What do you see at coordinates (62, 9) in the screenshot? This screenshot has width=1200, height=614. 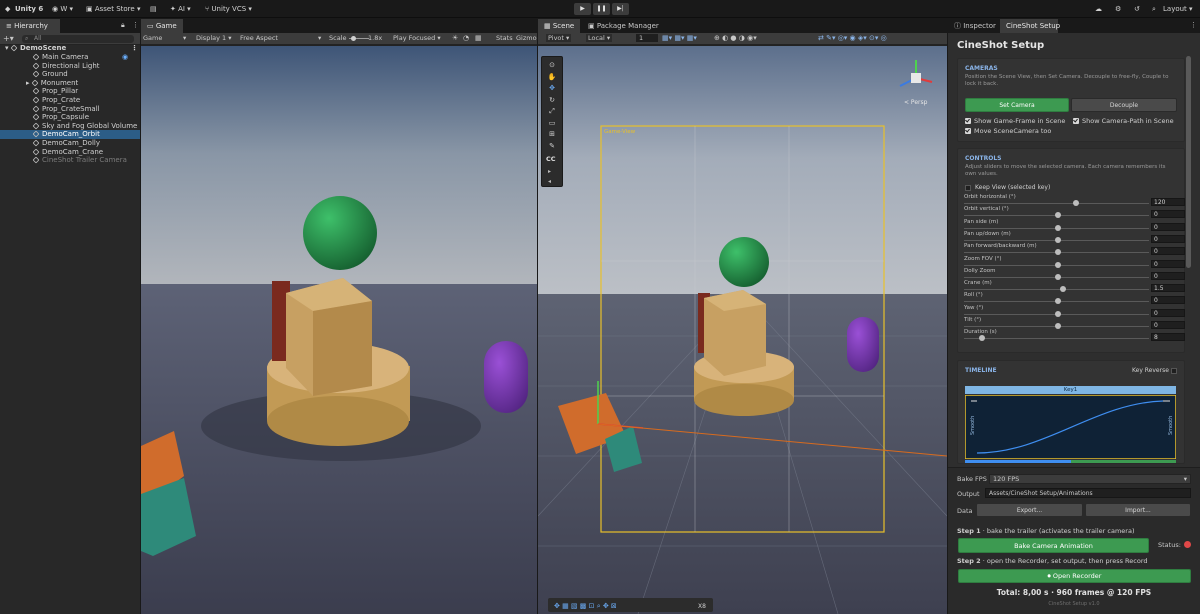 I see `account-dropdown: ◉ W ▾` at bounding box center [62, 9].